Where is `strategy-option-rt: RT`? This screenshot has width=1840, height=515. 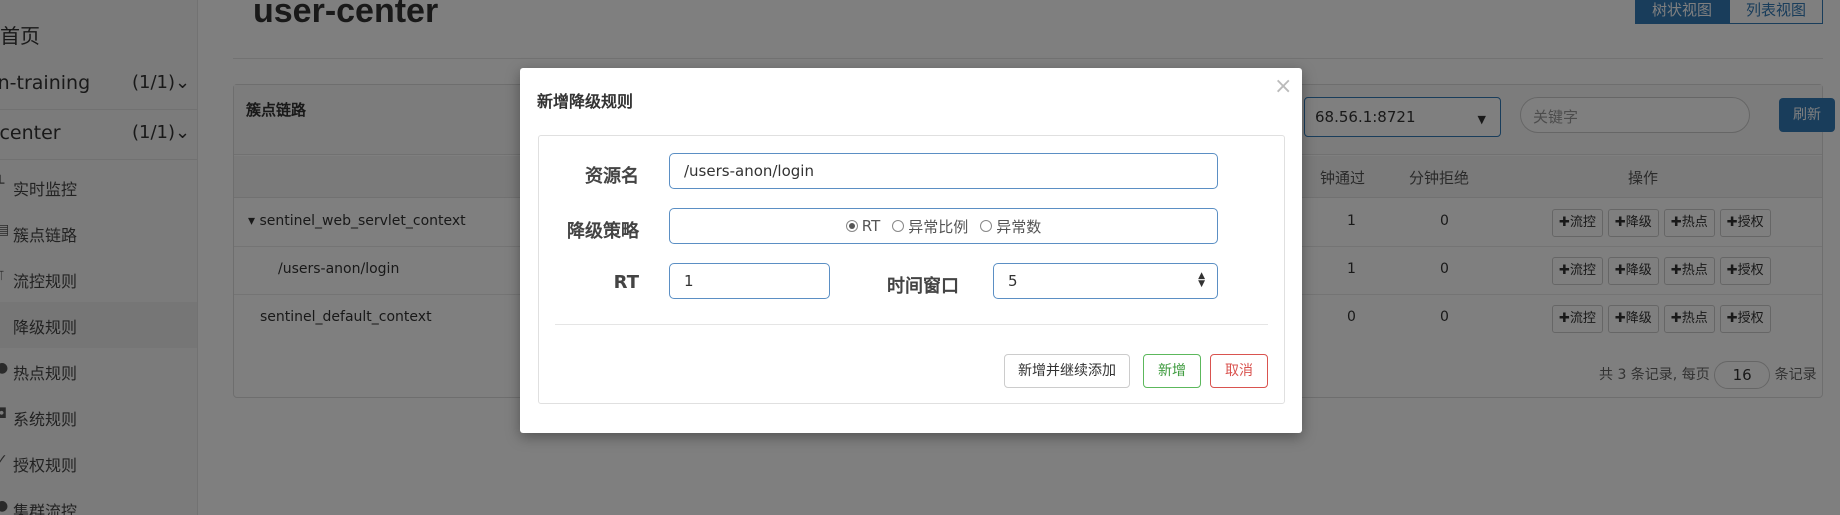
strategy-option-rt: RT is located at coordinates (862, 226).